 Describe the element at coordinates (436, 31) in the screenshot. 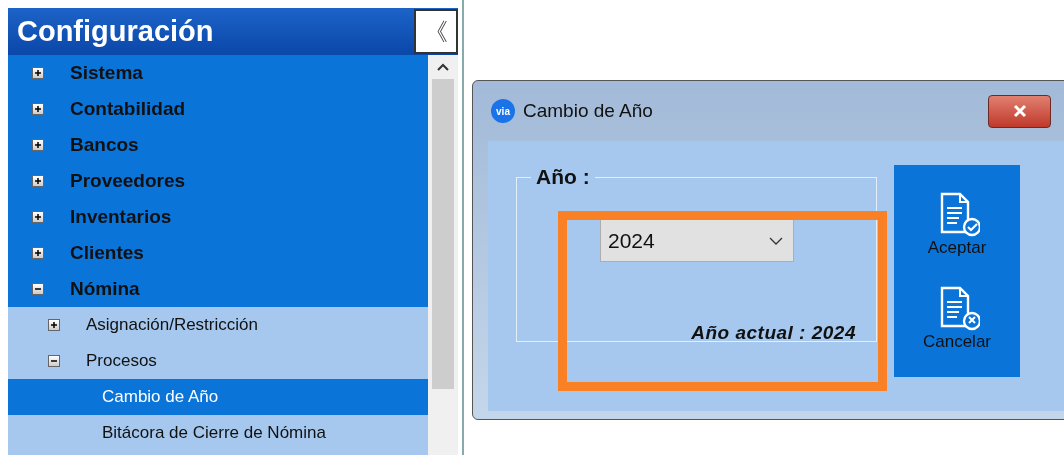

I see `collapse-button: 《` at that location.